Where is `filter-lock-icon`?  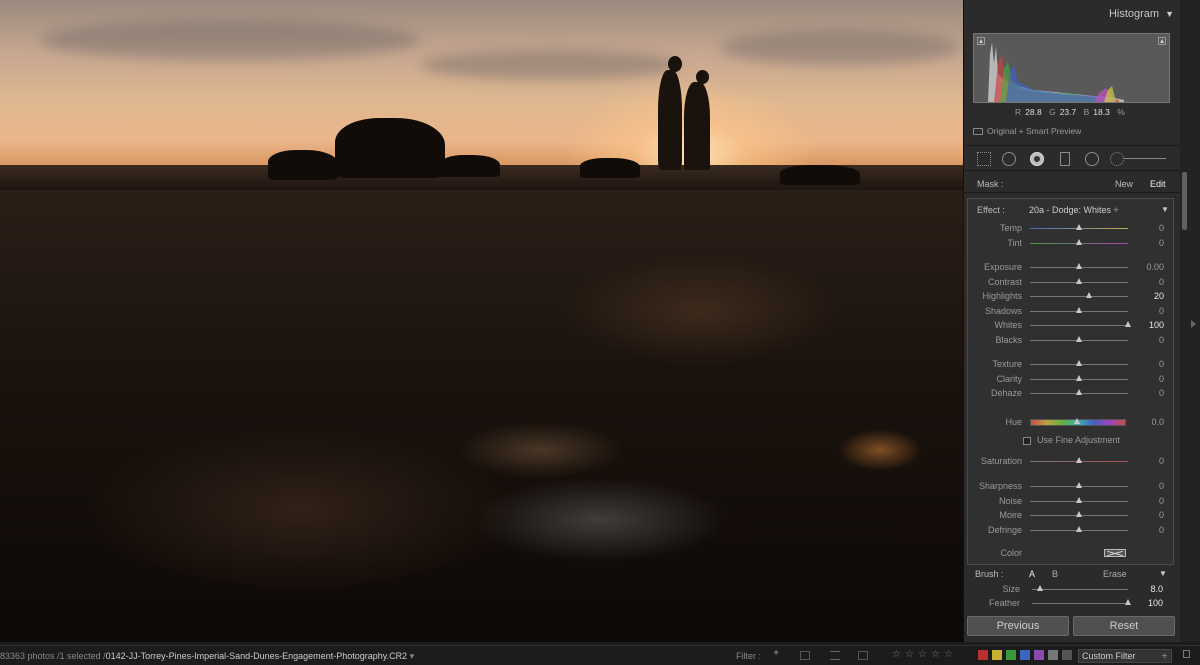
filter-lock-icon is located at coordinates (1186, 654).